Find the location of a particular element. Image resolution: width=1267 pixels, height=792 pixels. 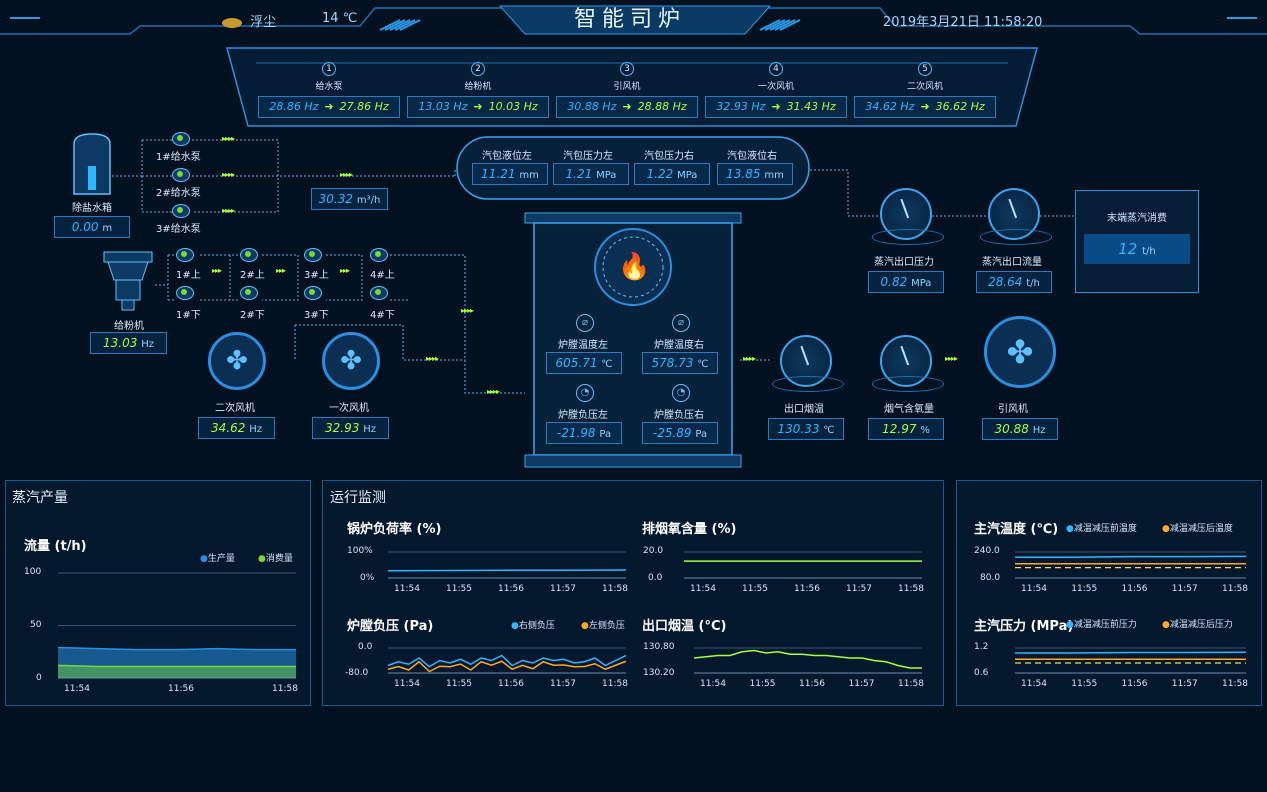

y-tick-label: -80.0 is located at coordinates (357, 673).